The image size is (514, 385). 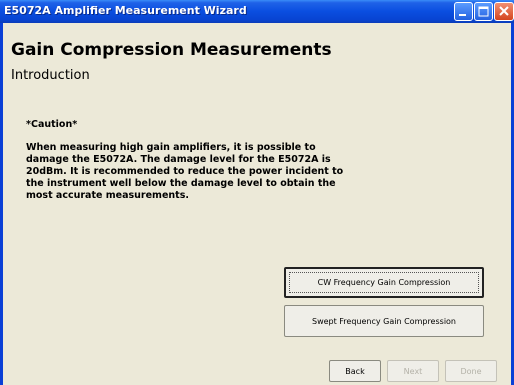 What do you see at coordinates (462, 15) in the screenshot?
I see `minimize-icon` at bounding box center [462, 15].